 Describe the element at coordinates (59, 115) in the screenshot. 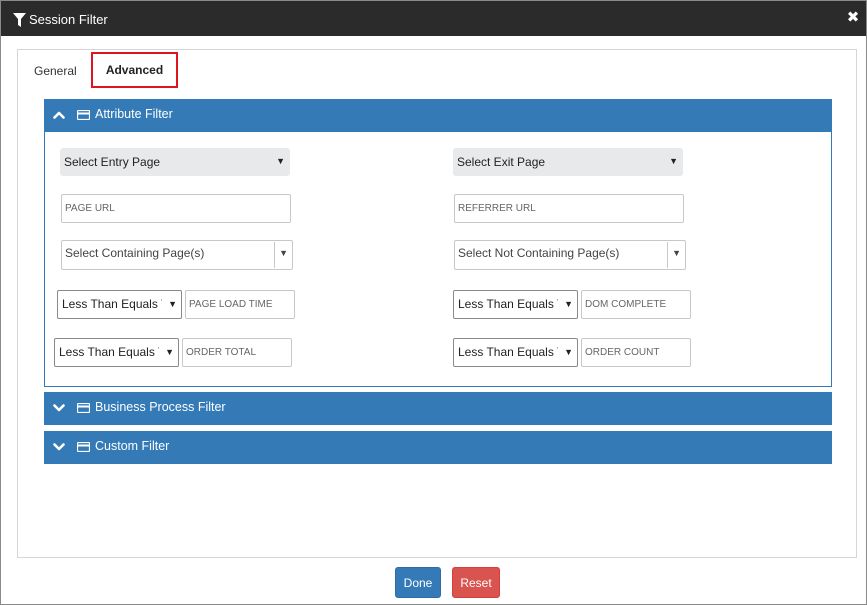

I see `chevron-up-icon` at that location.